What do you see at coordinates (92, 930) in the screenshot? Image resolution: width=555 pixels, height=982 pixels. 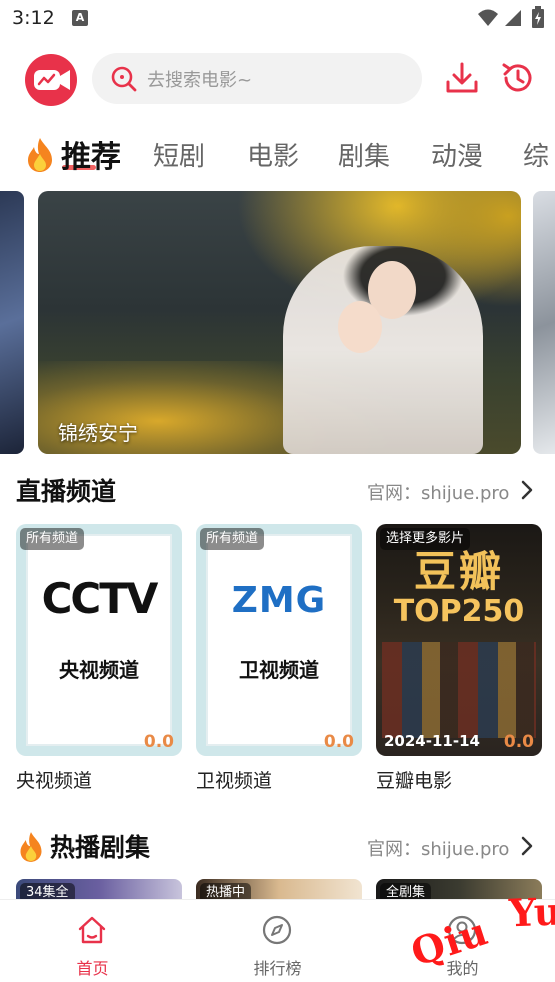 I see `home-icon` at bounding box center [92, 930].